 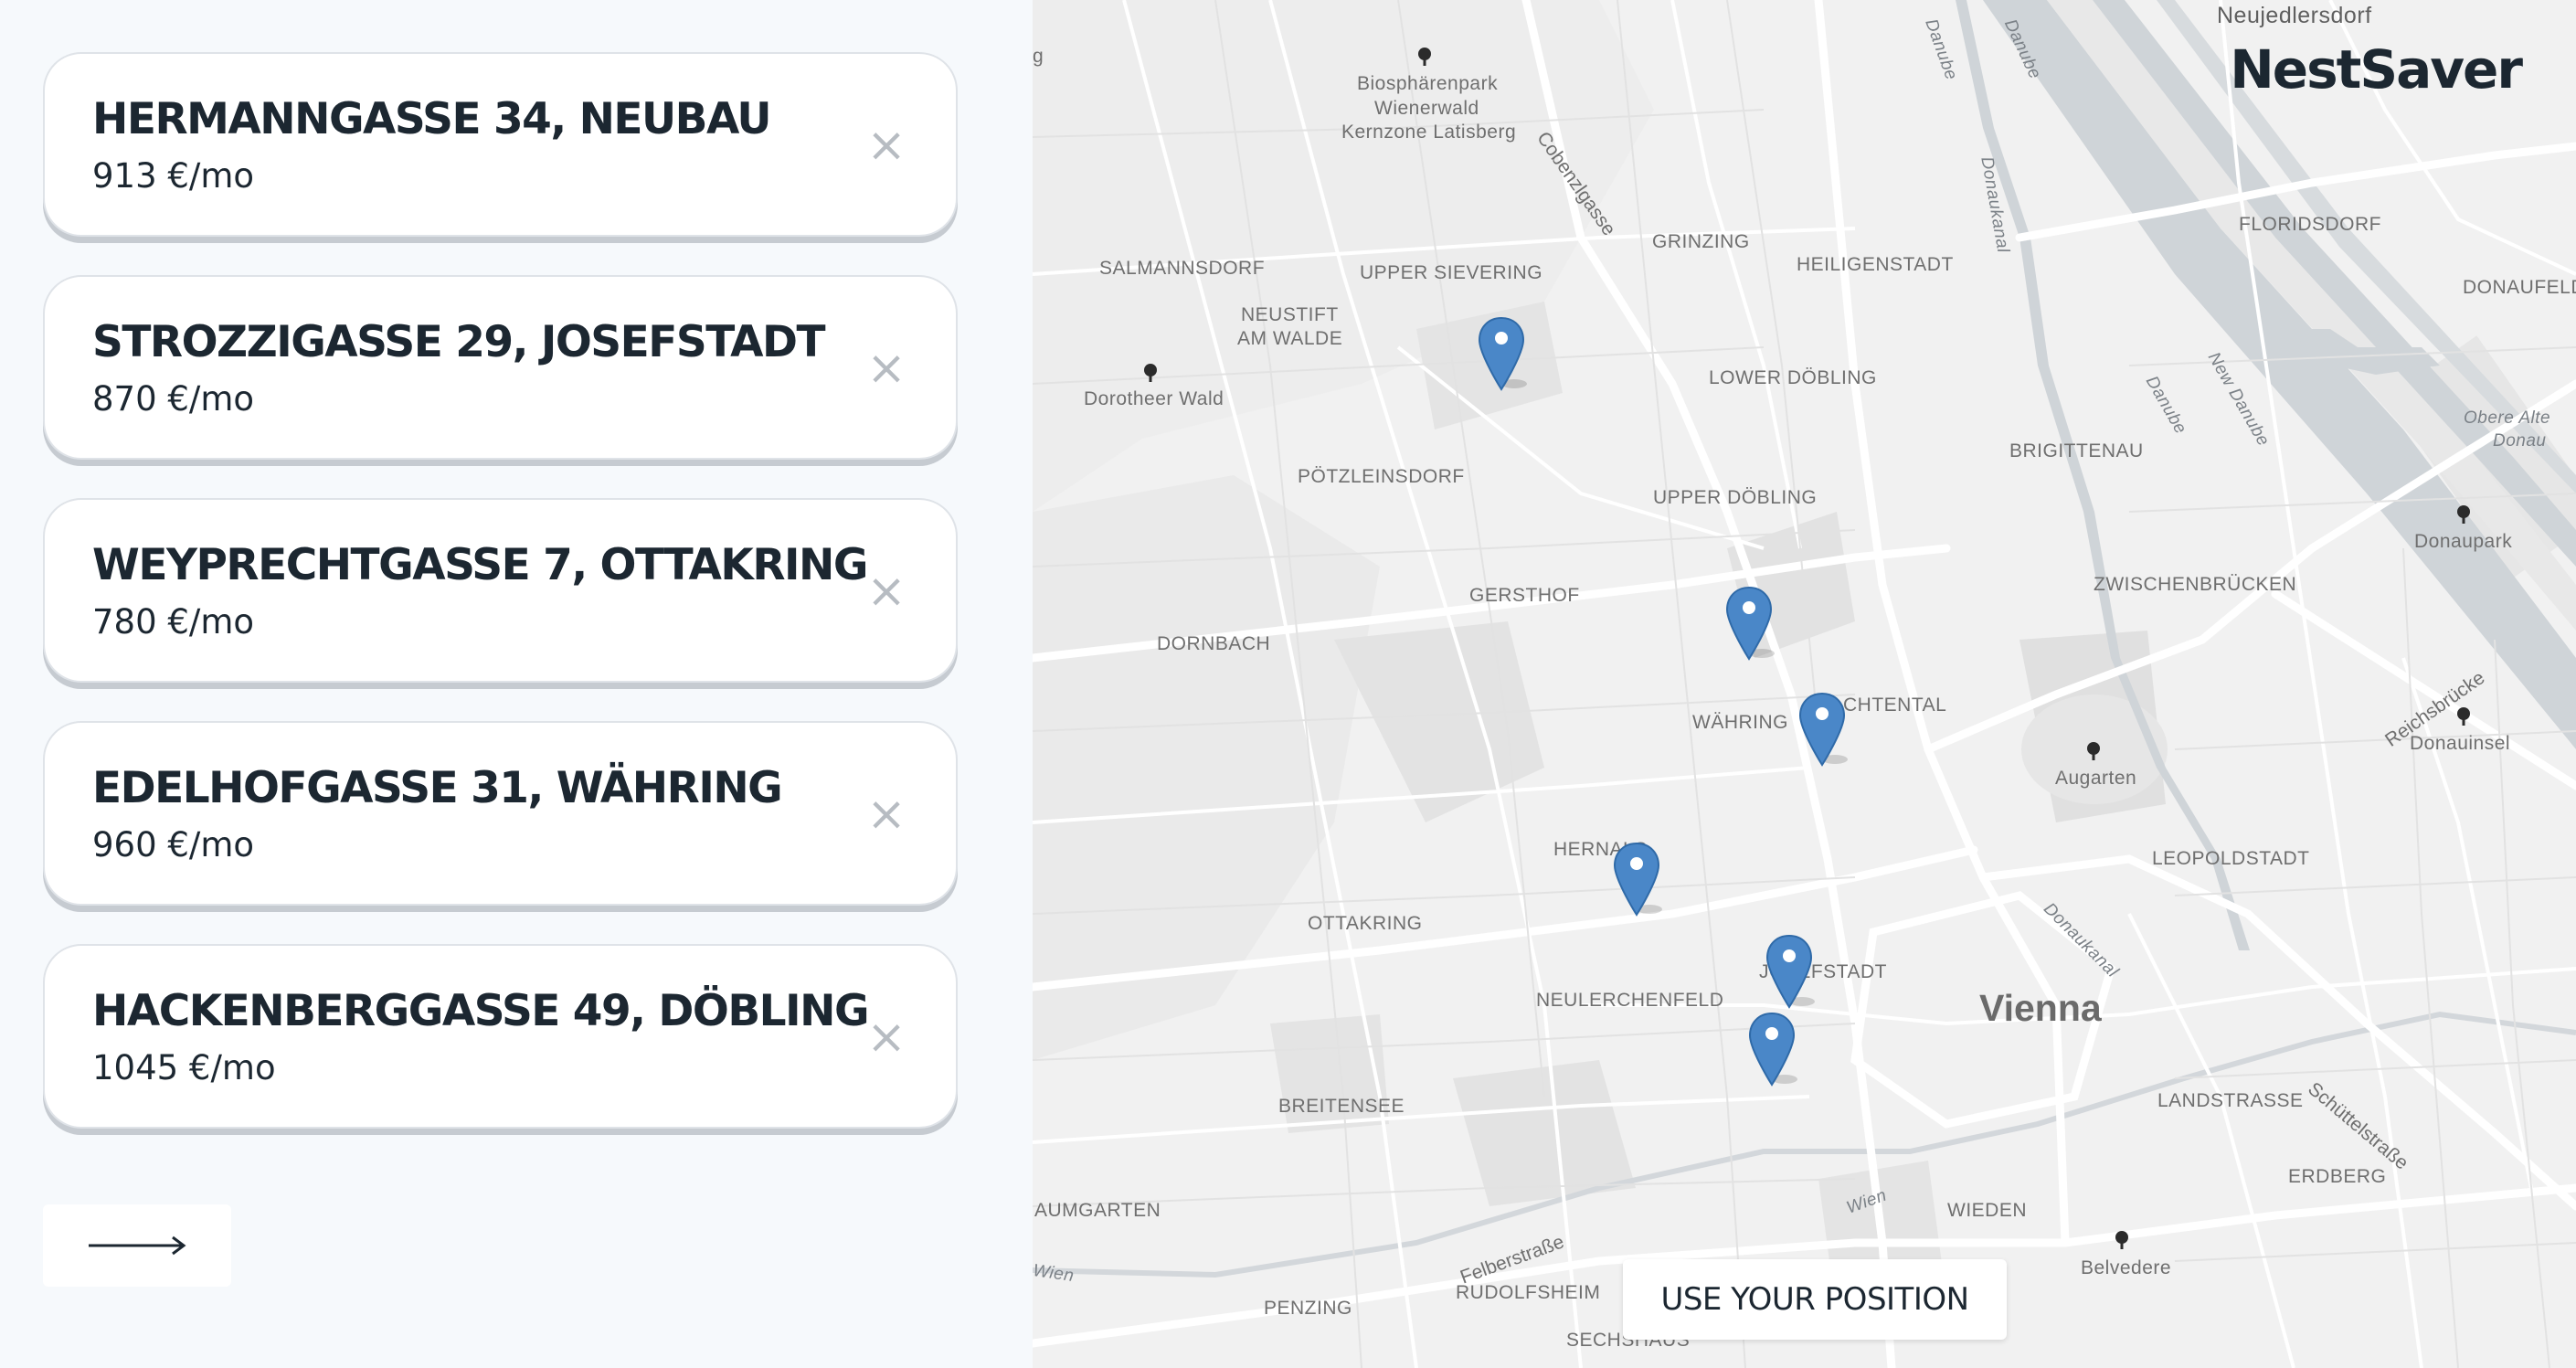 What do you see at coordinates (1381, 477) in the screenshot?
I see `place-label: PÖTZLEINSDORF` at bounding box center [1381, 477].